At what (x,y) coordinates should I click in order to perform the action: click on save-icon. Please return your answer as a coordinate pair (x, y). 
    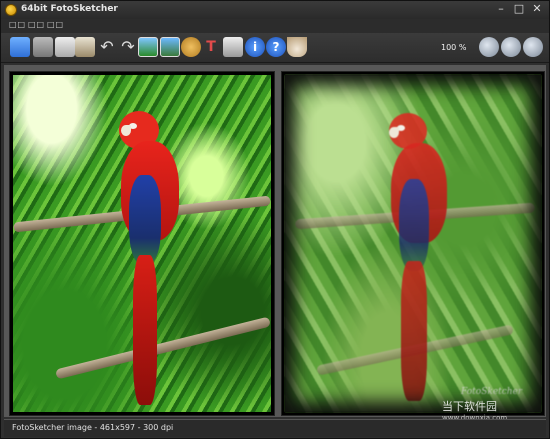
    Looking at the image, I should click on (43, 47).